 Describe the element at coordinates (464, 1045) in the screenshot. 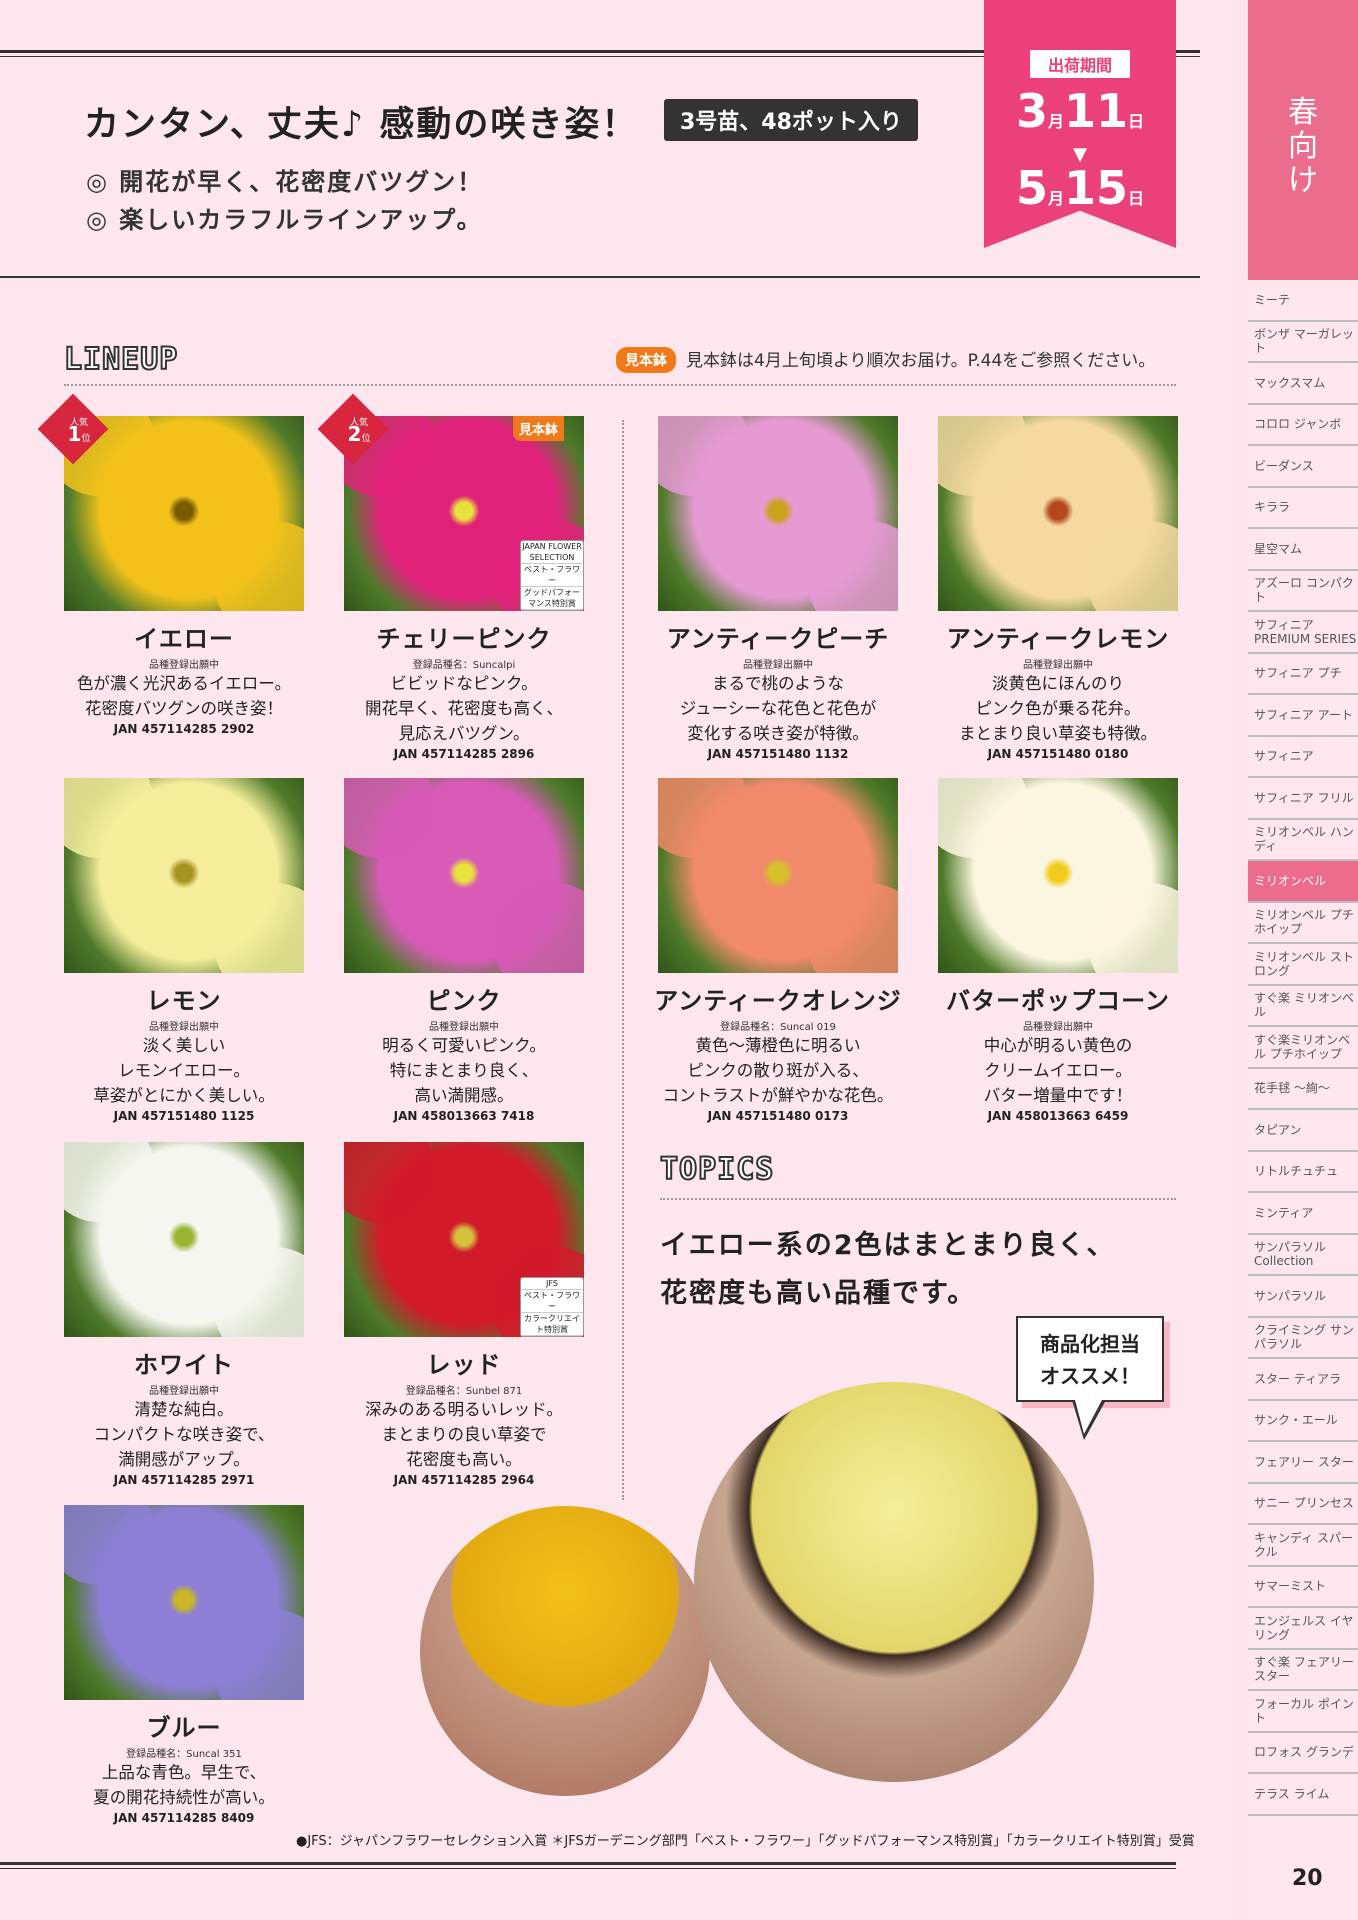

I see `product-description: 明るく可愛いピンク。` at that location.